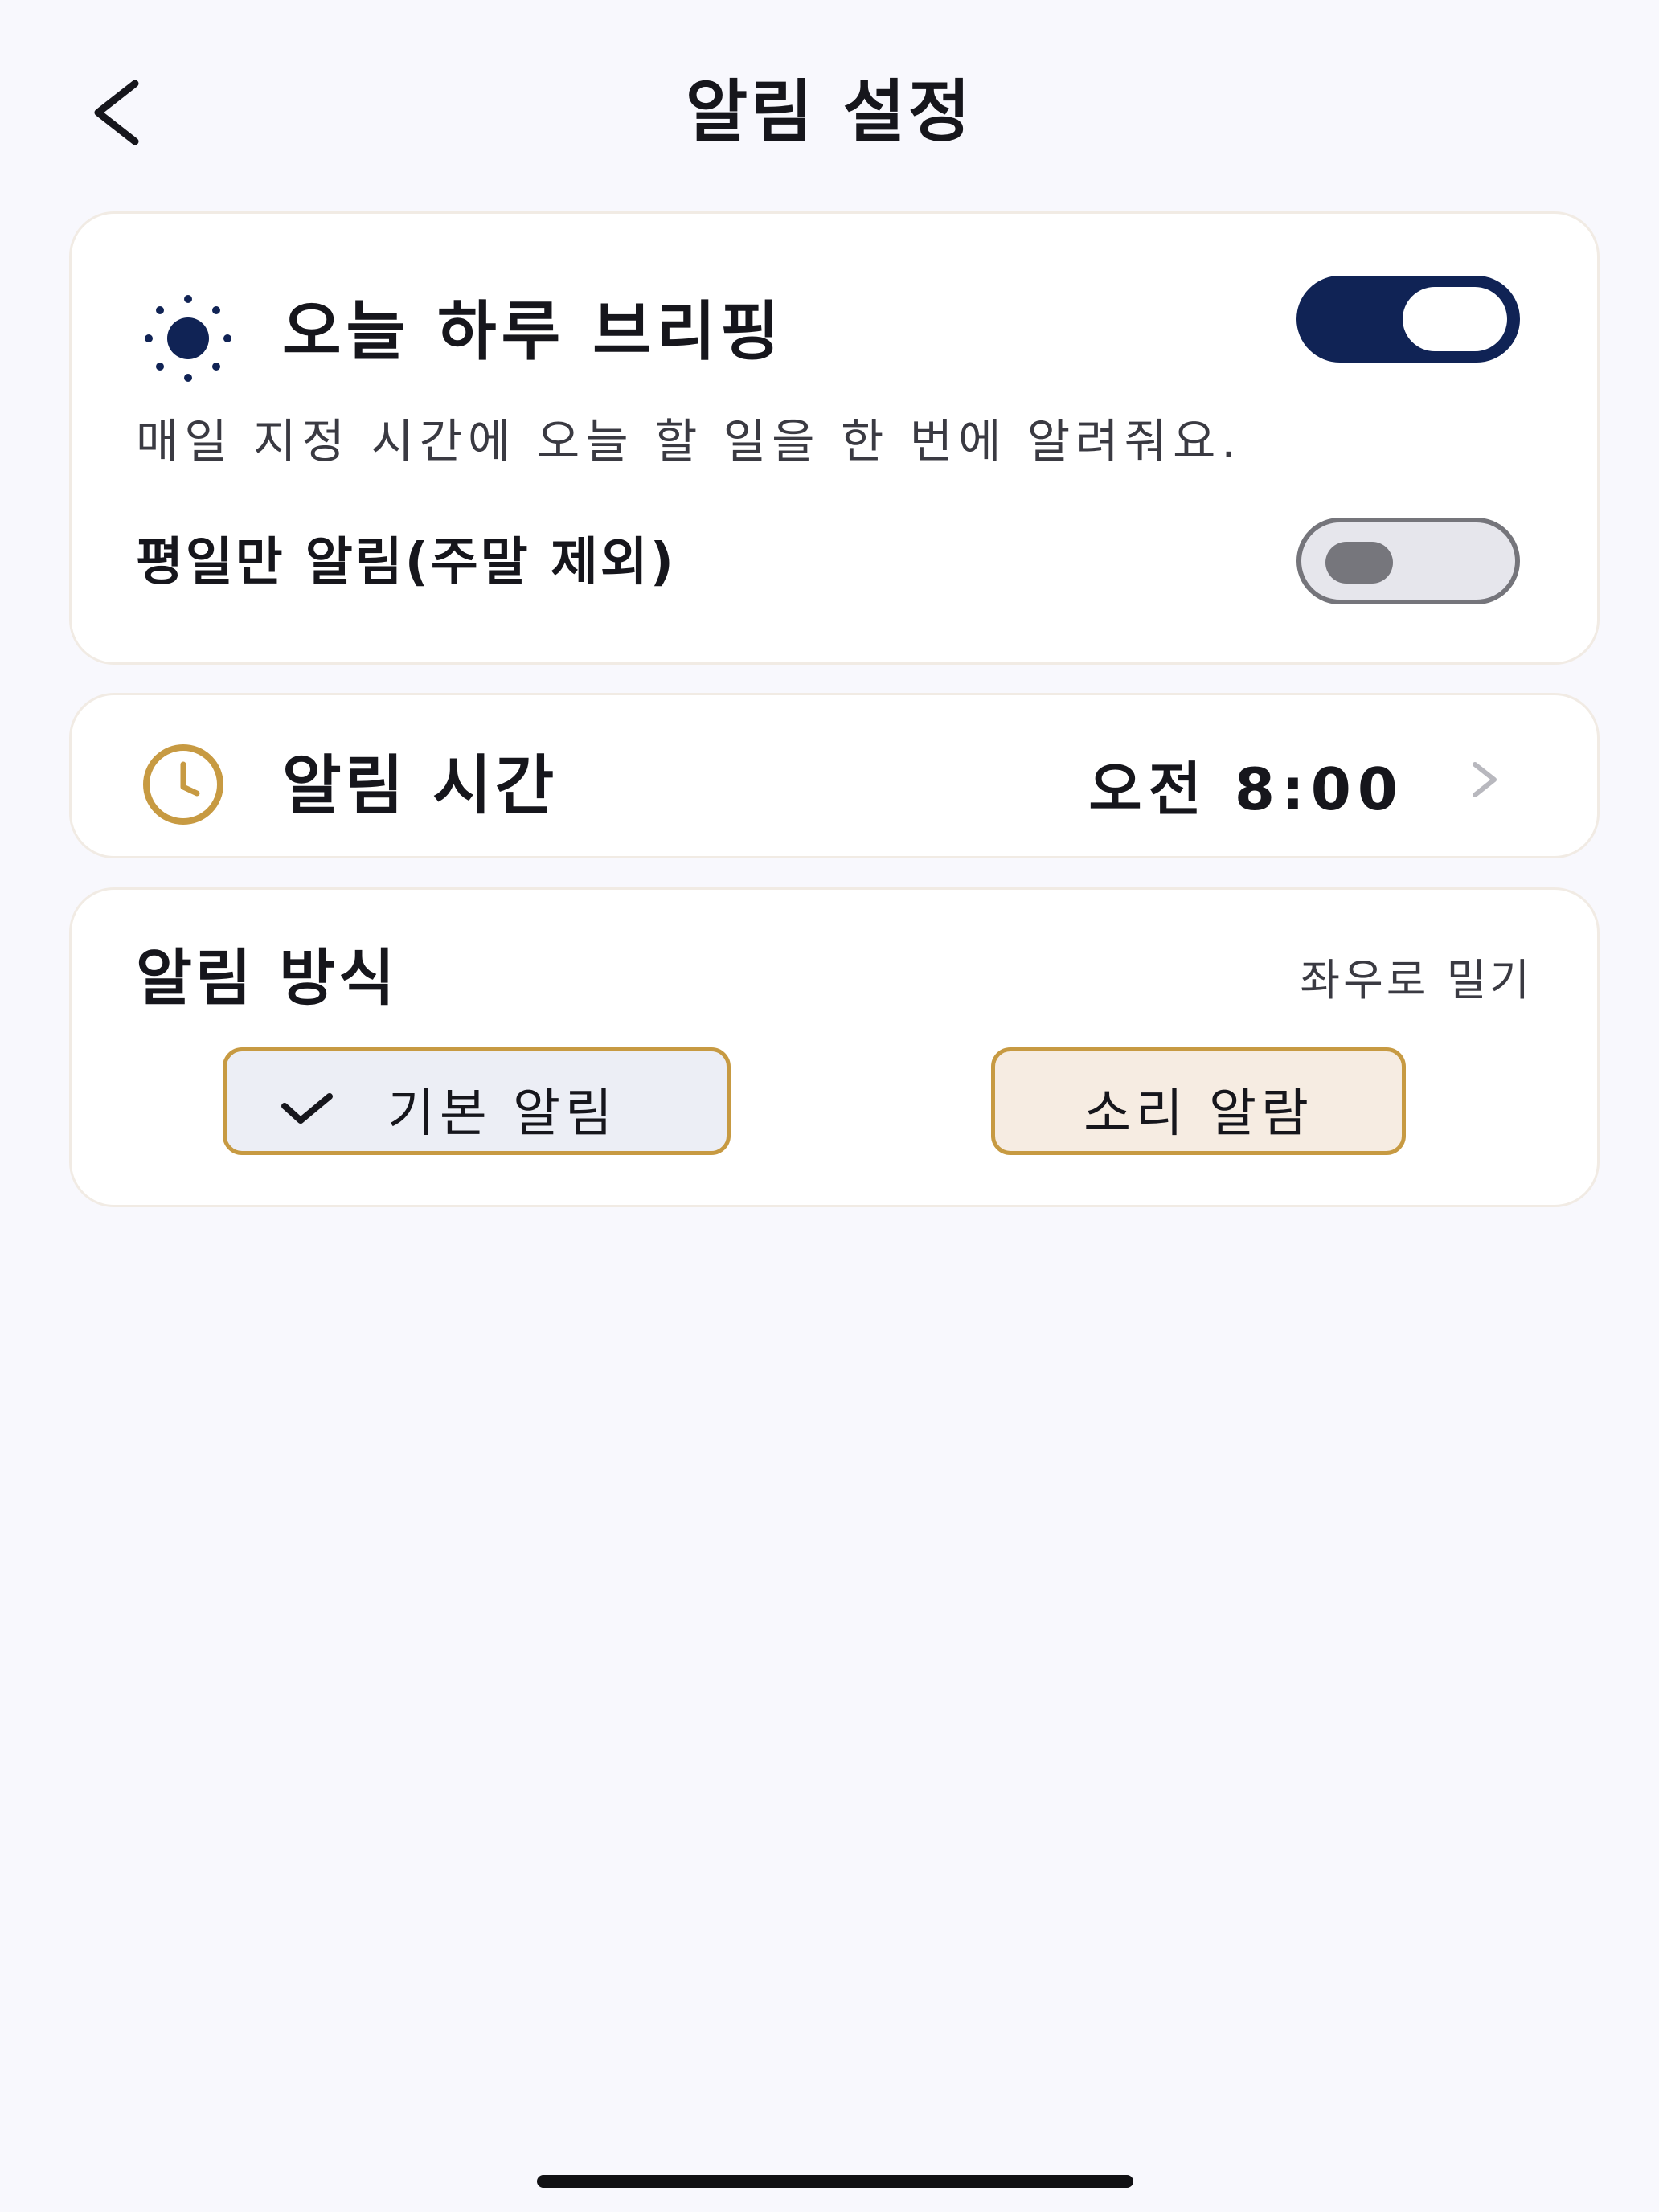 The image size is (1659, 2212). Describe the element at coordinates (1198, 1114) in the screenshot. I see `sound-alarm-label: 소리 알람` at that location.